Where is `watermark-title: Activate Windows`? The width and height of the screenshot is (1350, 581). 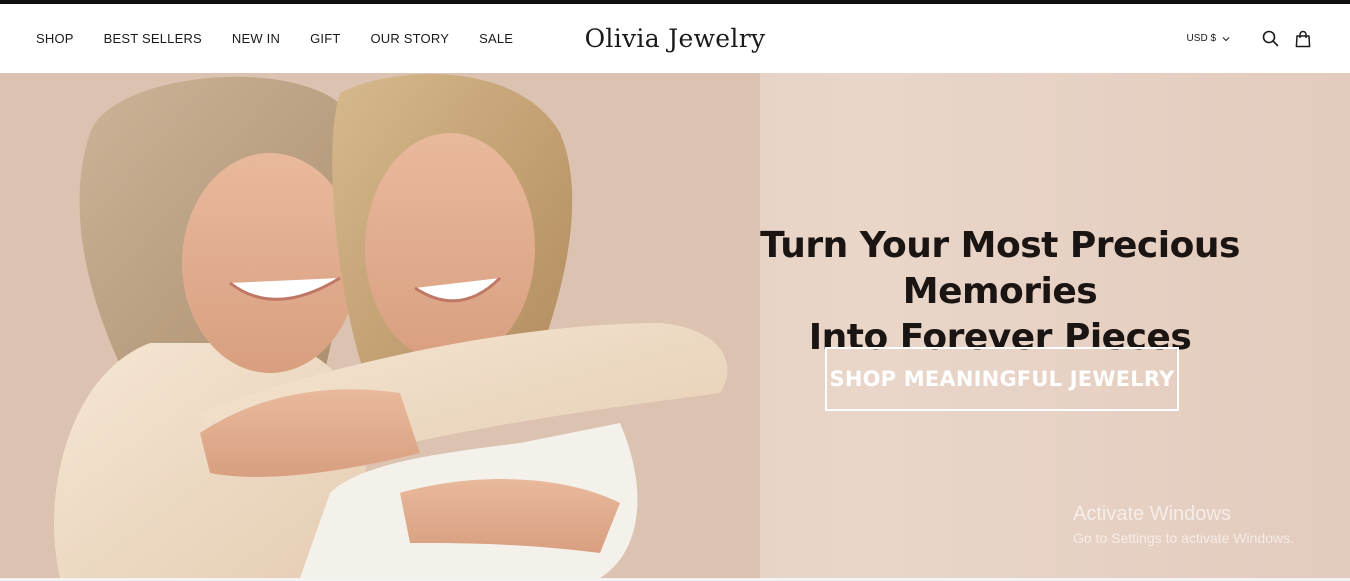 watermark-title: Activate Windows is located at coordinates (1152, 514).